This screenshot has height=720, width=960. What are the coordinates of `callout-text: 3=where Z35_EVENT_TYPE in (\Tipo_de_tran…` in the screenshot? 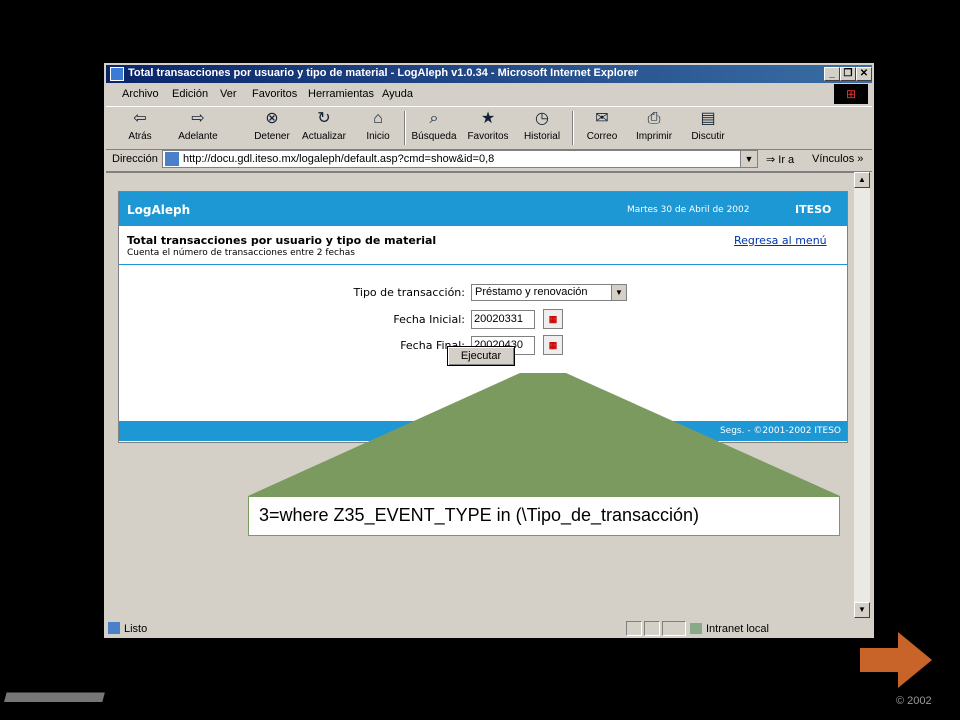 It's located at (479, 515).